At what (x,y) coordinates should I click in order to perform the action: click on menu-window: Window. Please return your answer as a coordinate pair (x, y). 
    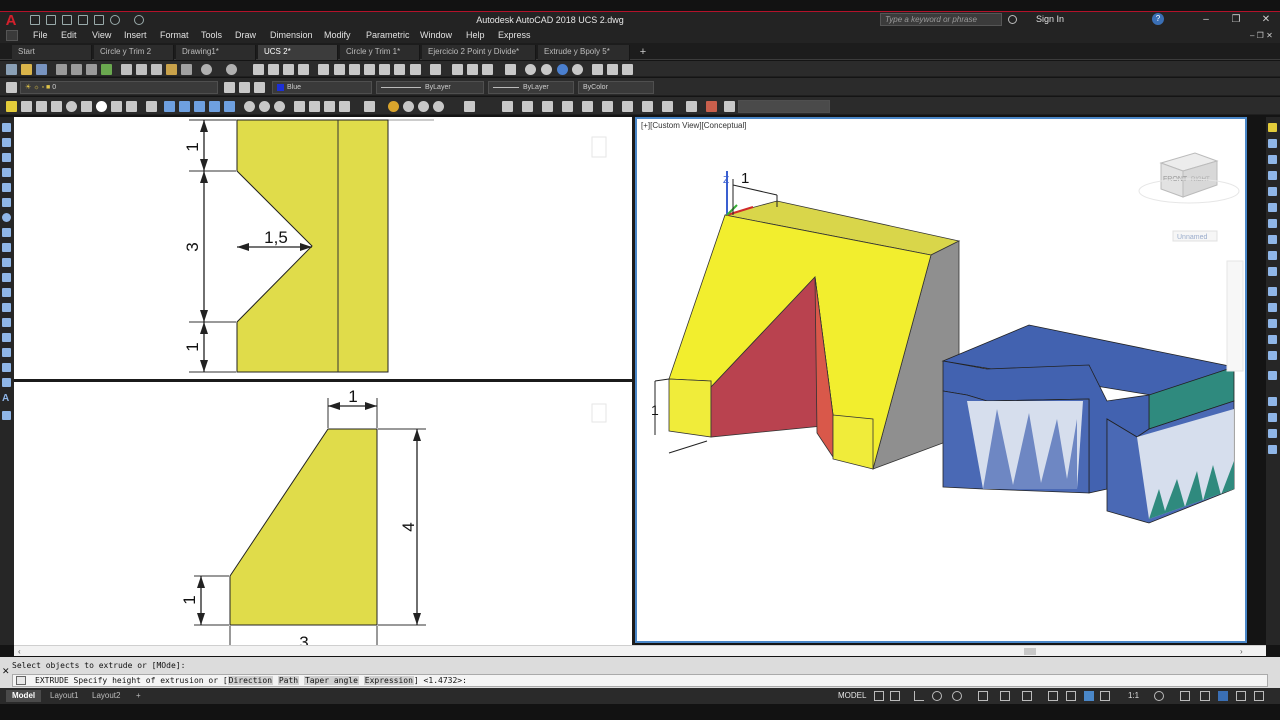
    Looking at the image, I should click on (436, 35).